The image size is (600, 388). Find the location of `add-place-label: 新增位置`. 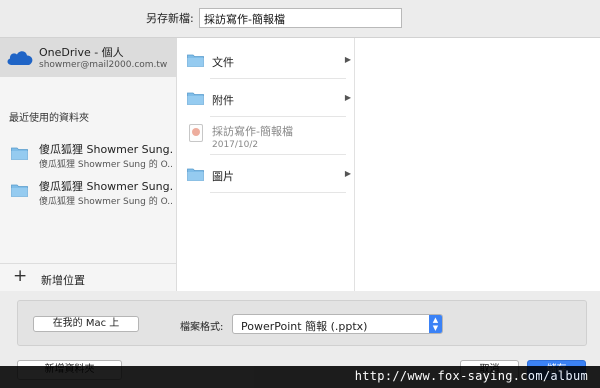

add-place-label: 新增位置 is located at coordinates (63, 280).